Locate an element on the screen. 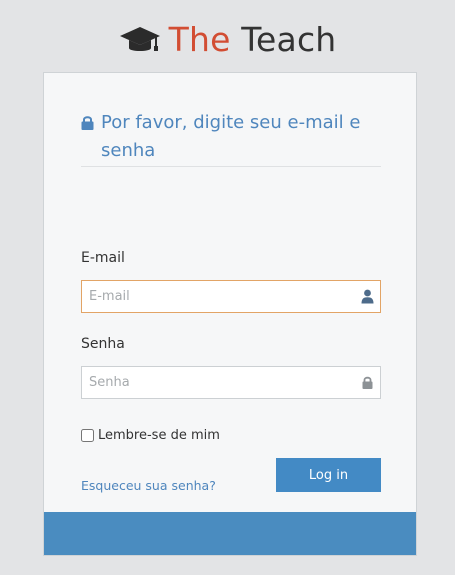 The height and width of the screenshot is (575, 455). password-input is located at coordinates (215, 382).